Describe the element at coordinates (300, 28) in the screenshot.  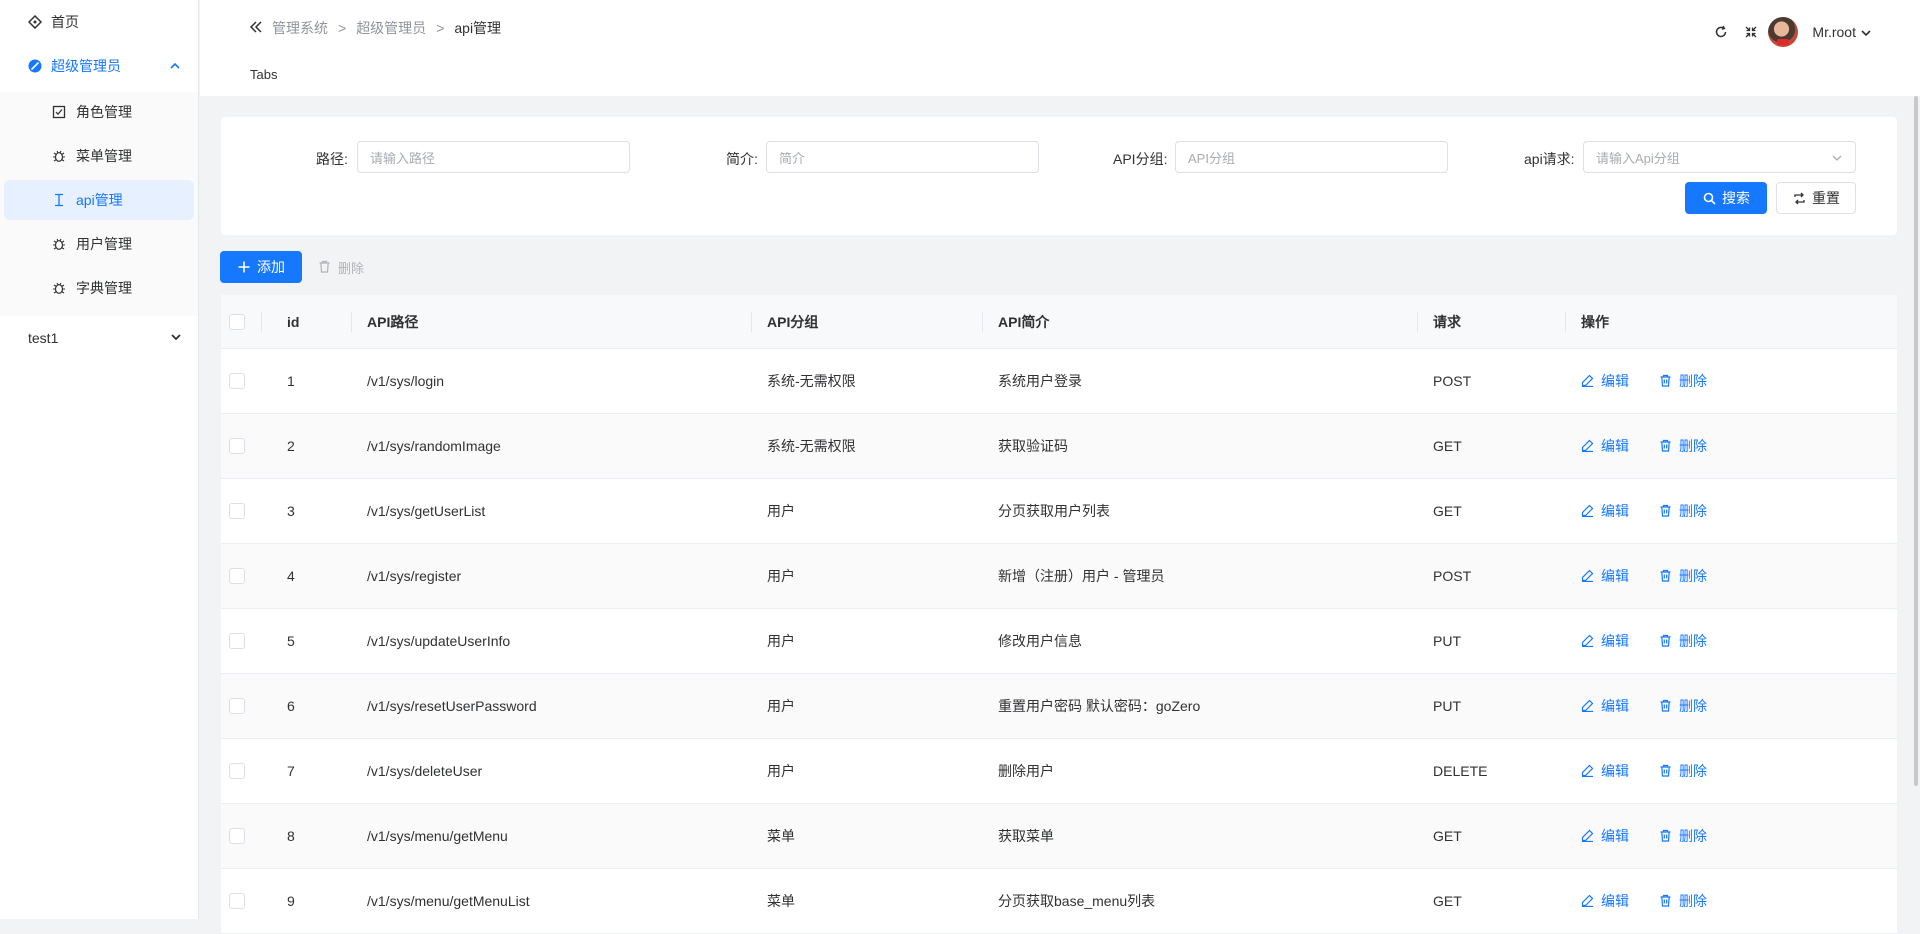
I see `breadcrumb-item: 管理系统` at that location.